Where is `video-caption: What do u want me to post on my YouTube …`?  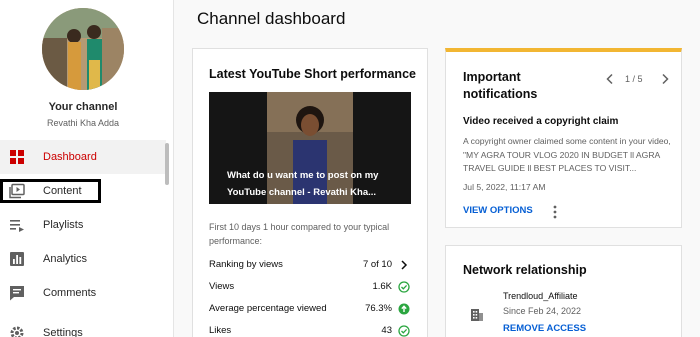
video-caption: What do u want me to post on my YouTube … is located at coordinates (303, 184).